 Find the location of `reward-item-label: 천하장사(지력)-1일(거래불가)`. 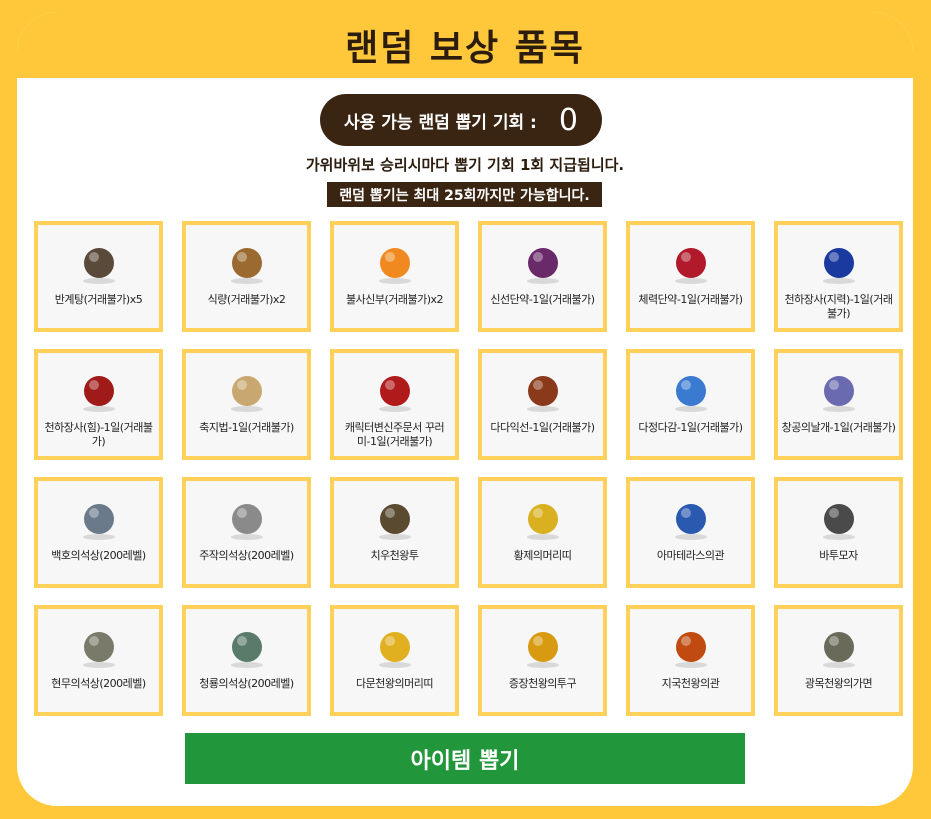

reward-item-label: 천하장사(지력)-1일(거래불가) is located at coordinates (838, 306).